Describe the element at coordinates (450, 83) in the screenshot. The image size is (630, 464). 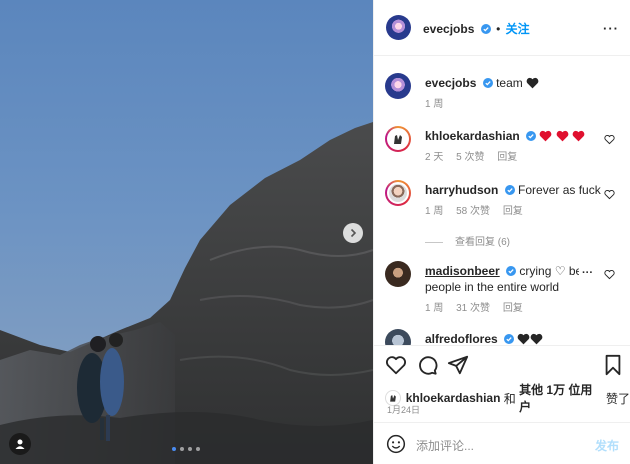
I see `caption-username: evecjobs` at that location.